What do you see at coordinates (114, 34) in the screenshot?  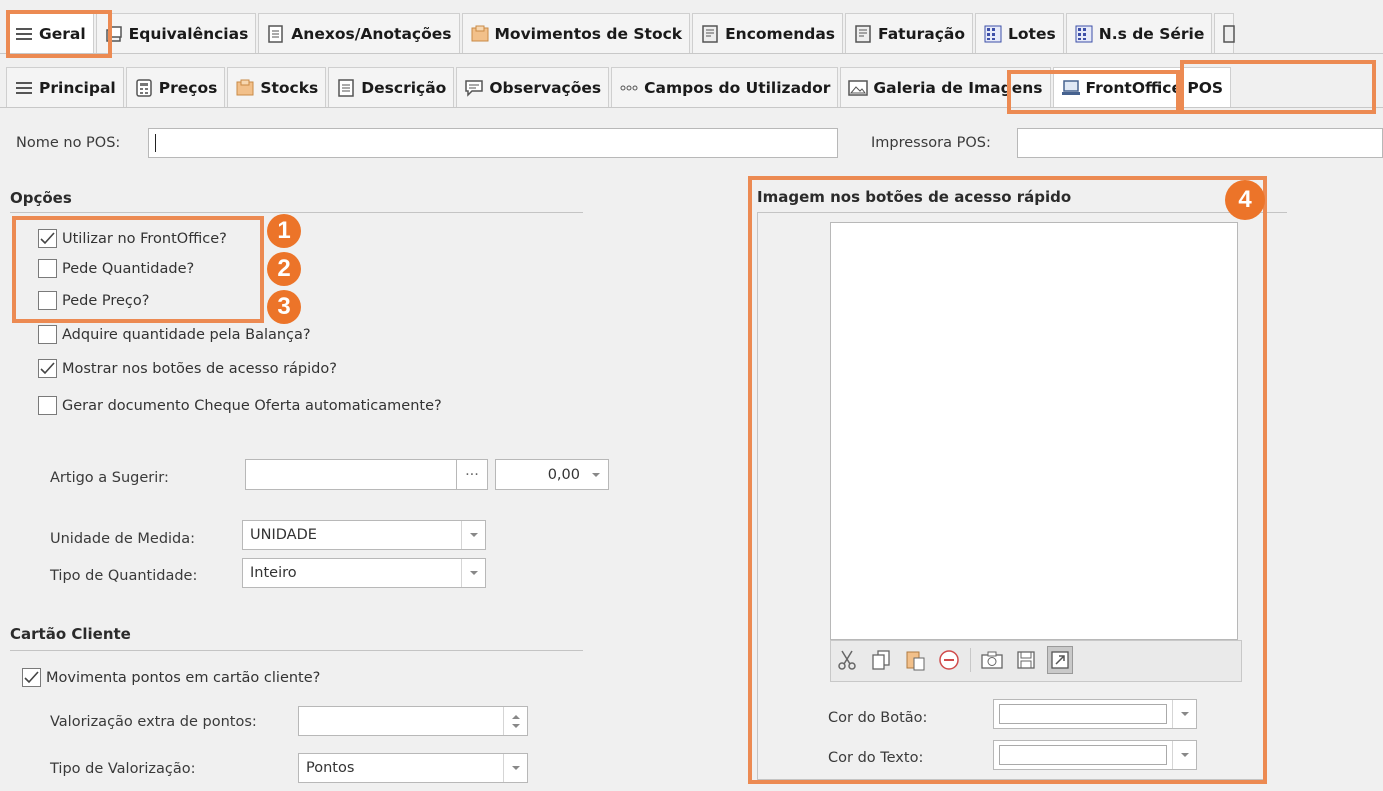 I see `window-icon` at bounding box center [114, 34].